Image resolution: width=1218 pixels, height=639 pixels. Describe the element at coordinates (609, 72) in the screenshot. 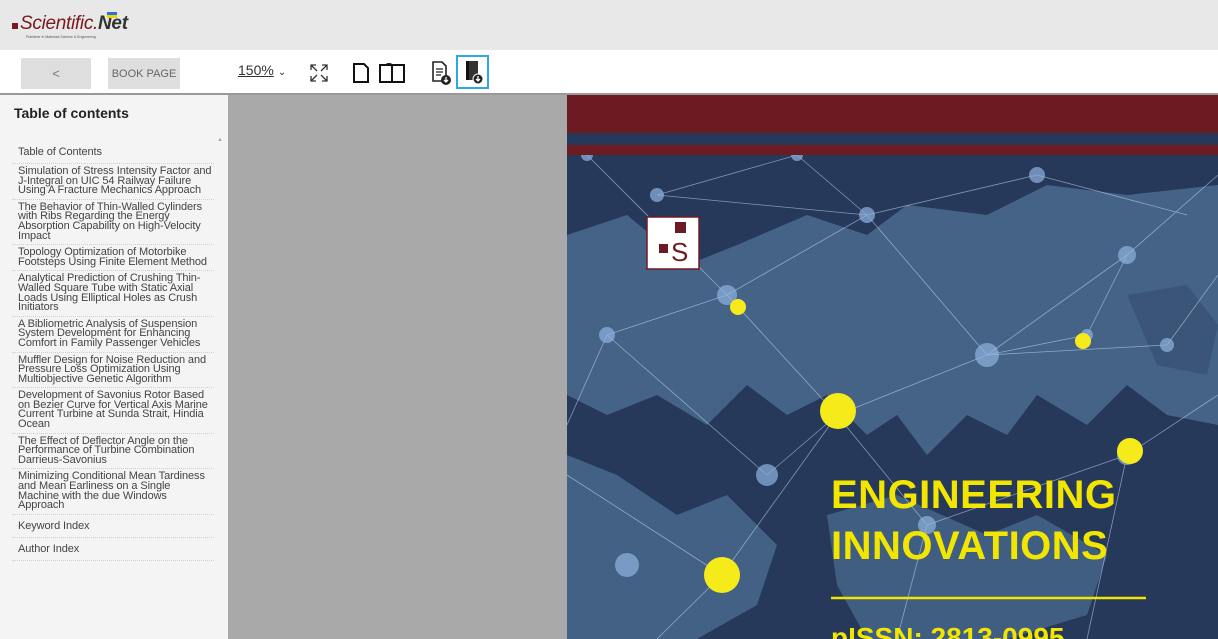

I see `reader-toolbar: < BOOK PAGE 150% ⌄` at that location.